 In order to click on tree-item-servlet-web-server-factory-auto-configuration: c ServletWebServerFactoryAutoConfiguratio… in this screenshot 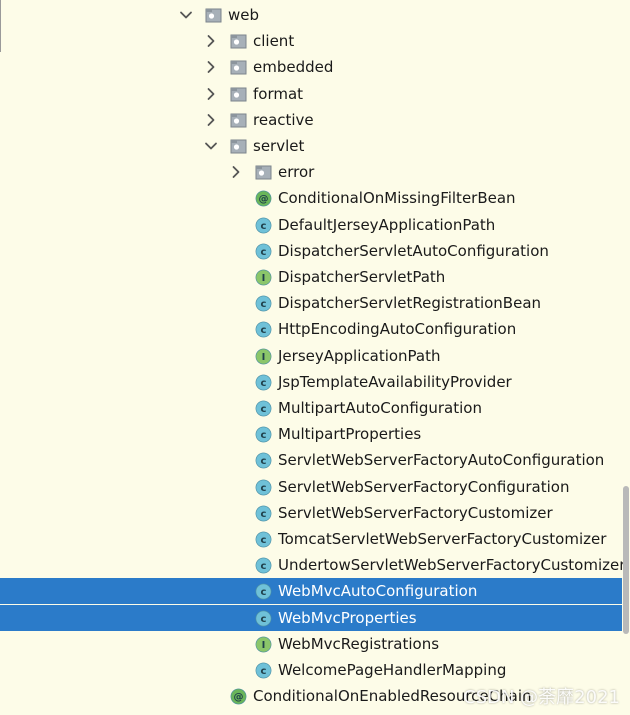, I will do `click(311, 460)`.